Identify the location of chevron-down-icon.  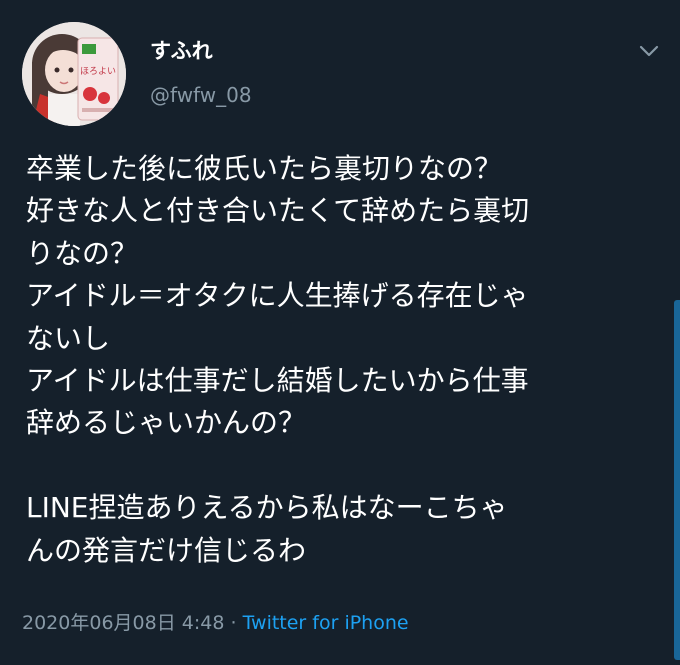
(649, 51).